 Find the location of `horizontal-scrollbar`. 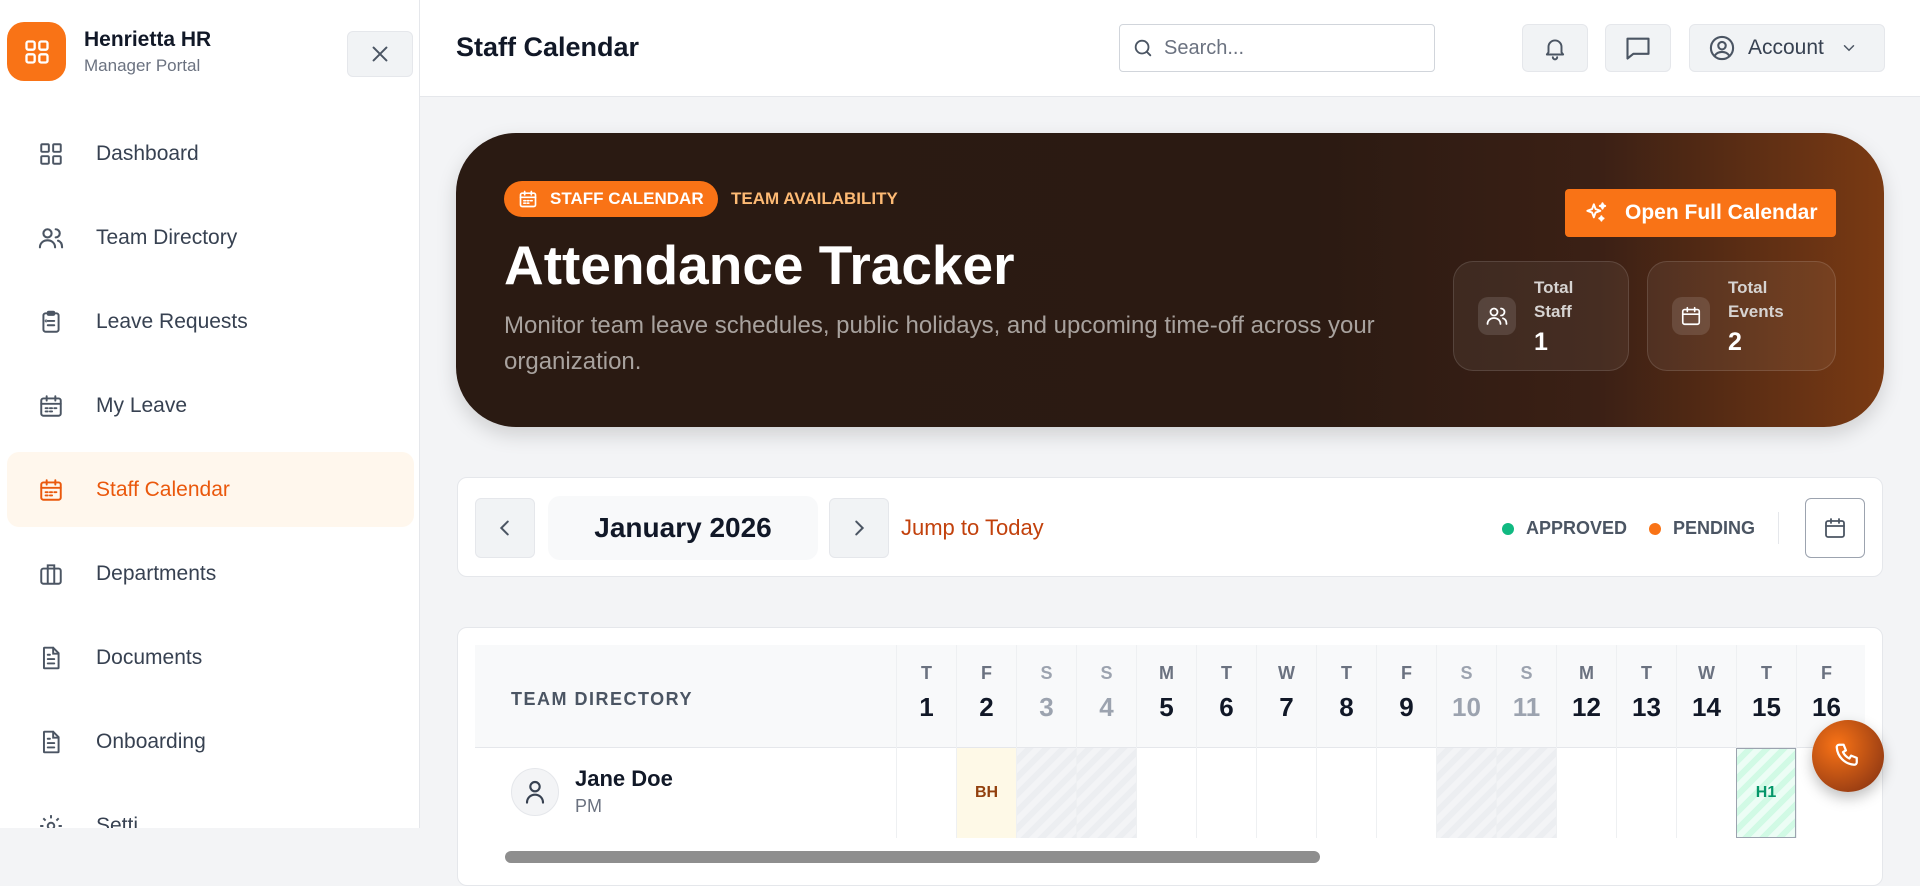

horizontal-scrollbar is located at coordinates (1170, 856).